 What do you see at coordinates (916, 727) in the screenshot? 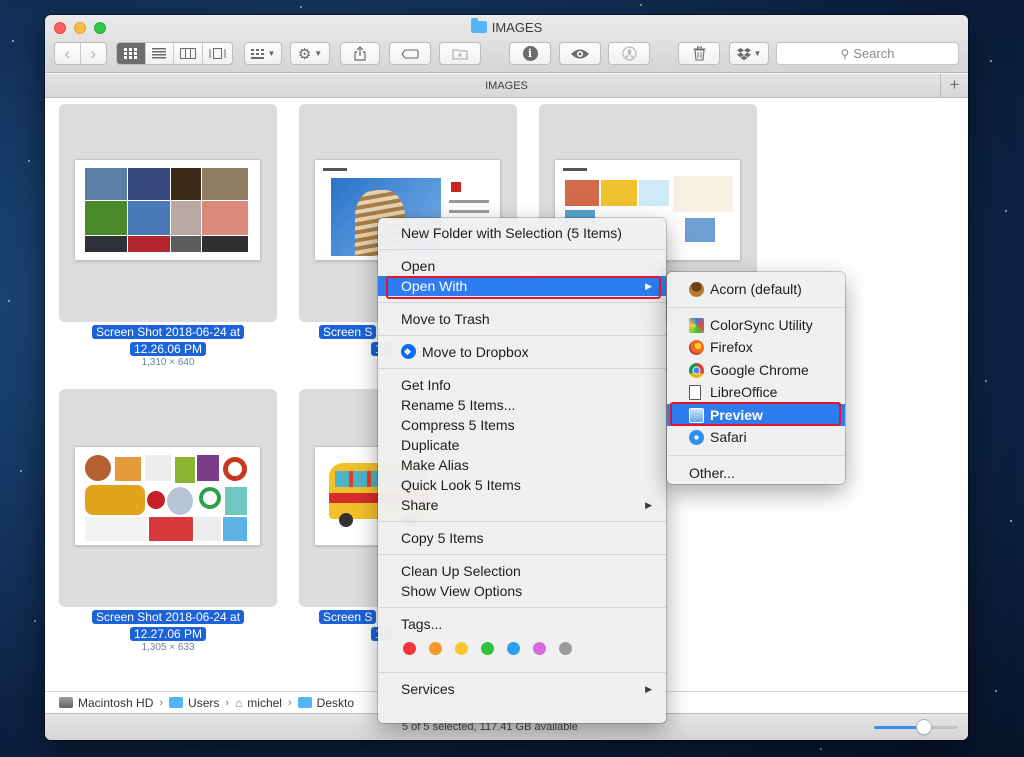
I see `icon-size-slider` at bounding box center [916, 727].